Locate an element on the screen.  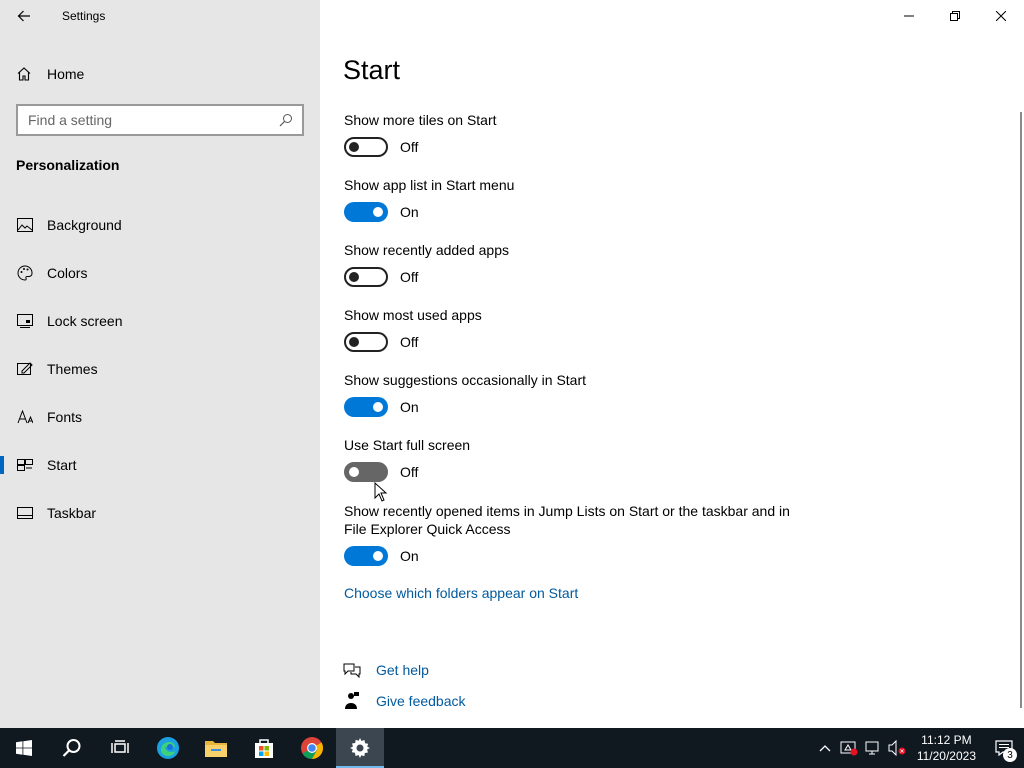
show-hidden-icons-button is located at coordinates (825, 748).